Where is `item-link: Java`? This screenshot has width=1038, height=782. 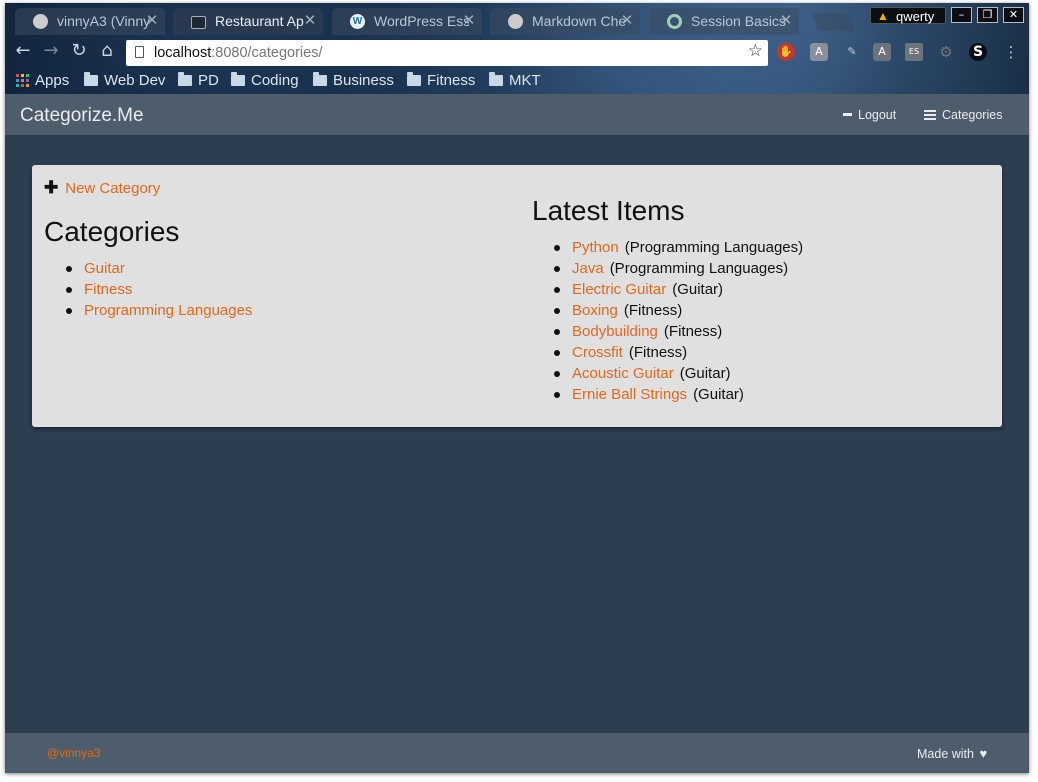 item-link: Java is located at coordinates (588, 268).